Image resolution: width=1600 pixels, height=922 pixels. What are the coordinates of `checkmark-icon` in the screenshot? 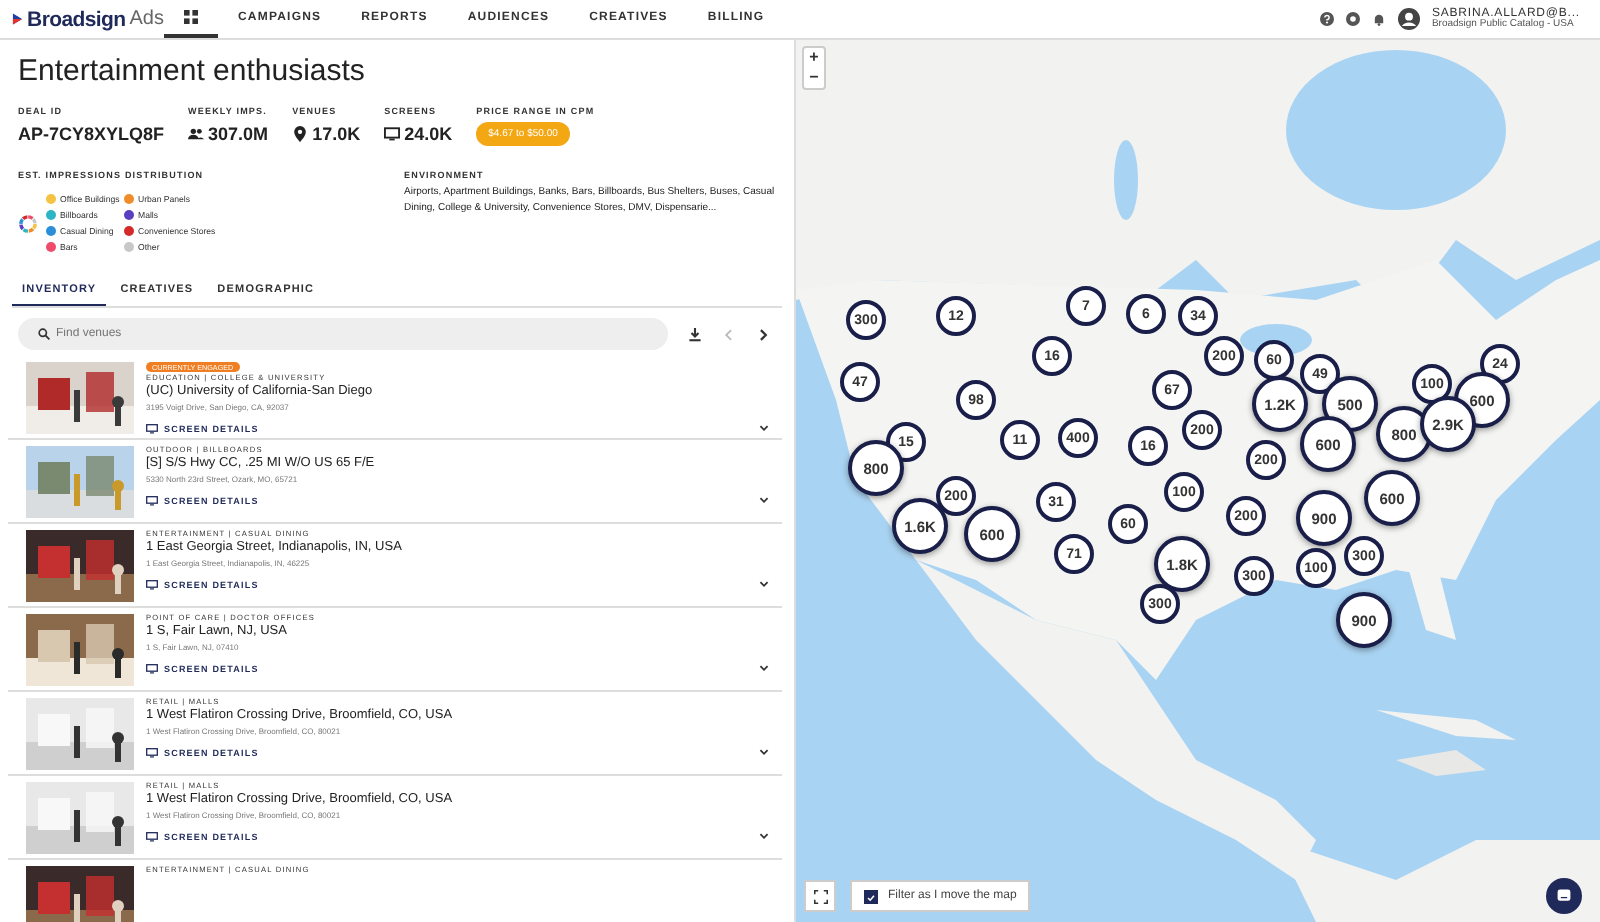 It's located at (871, 897).